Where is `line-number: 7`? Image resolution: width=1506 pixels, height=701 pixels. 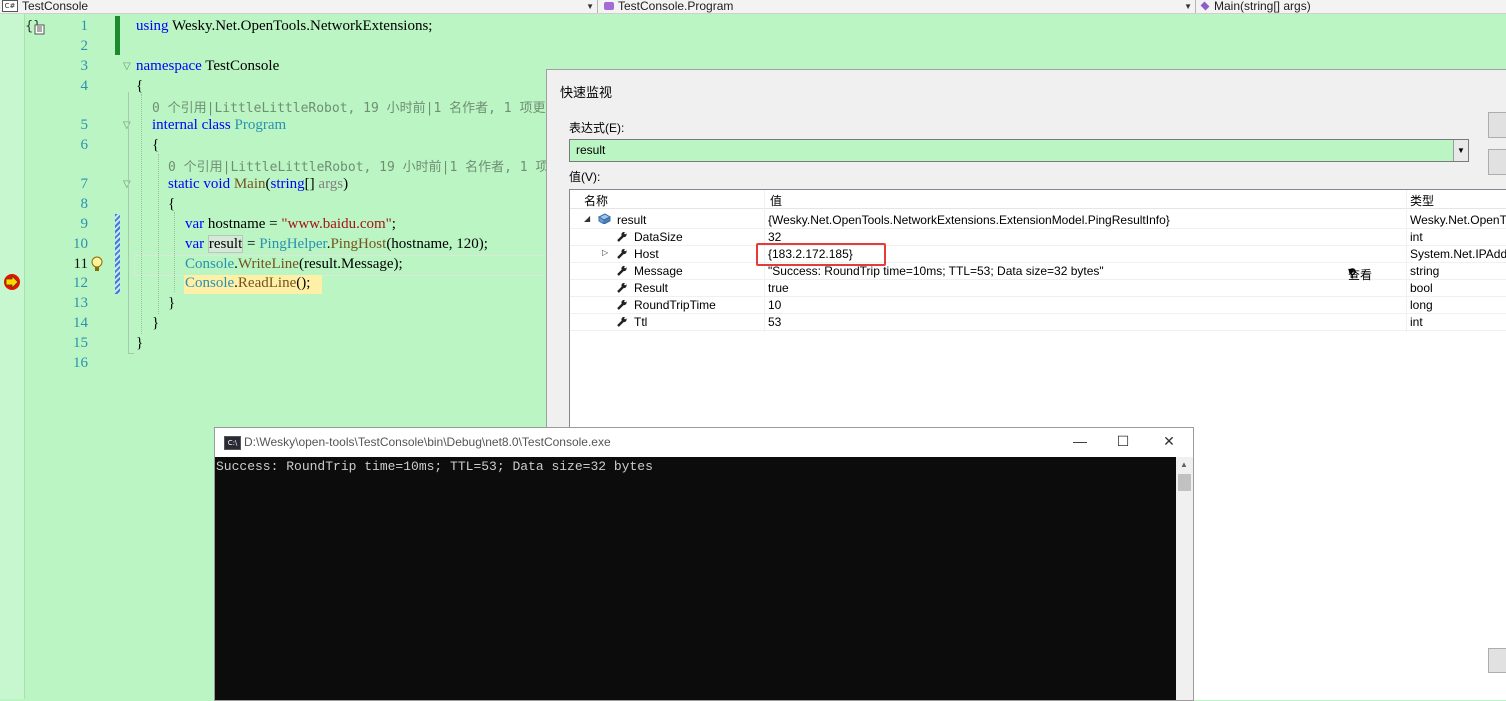
line-number: 7 is located at coordinates (84, 184).